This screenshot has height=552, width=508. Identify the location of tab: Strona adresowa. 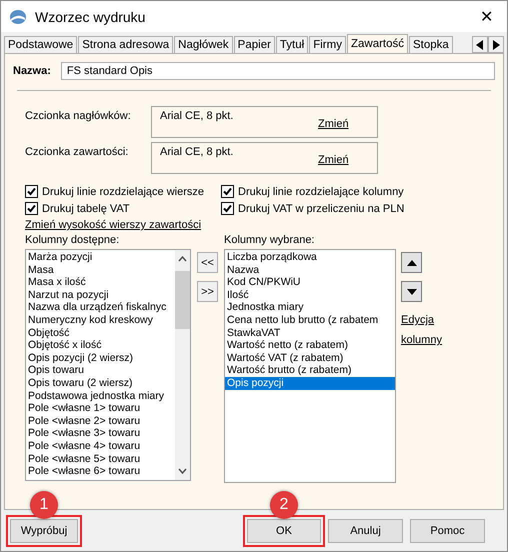
(126, 44).